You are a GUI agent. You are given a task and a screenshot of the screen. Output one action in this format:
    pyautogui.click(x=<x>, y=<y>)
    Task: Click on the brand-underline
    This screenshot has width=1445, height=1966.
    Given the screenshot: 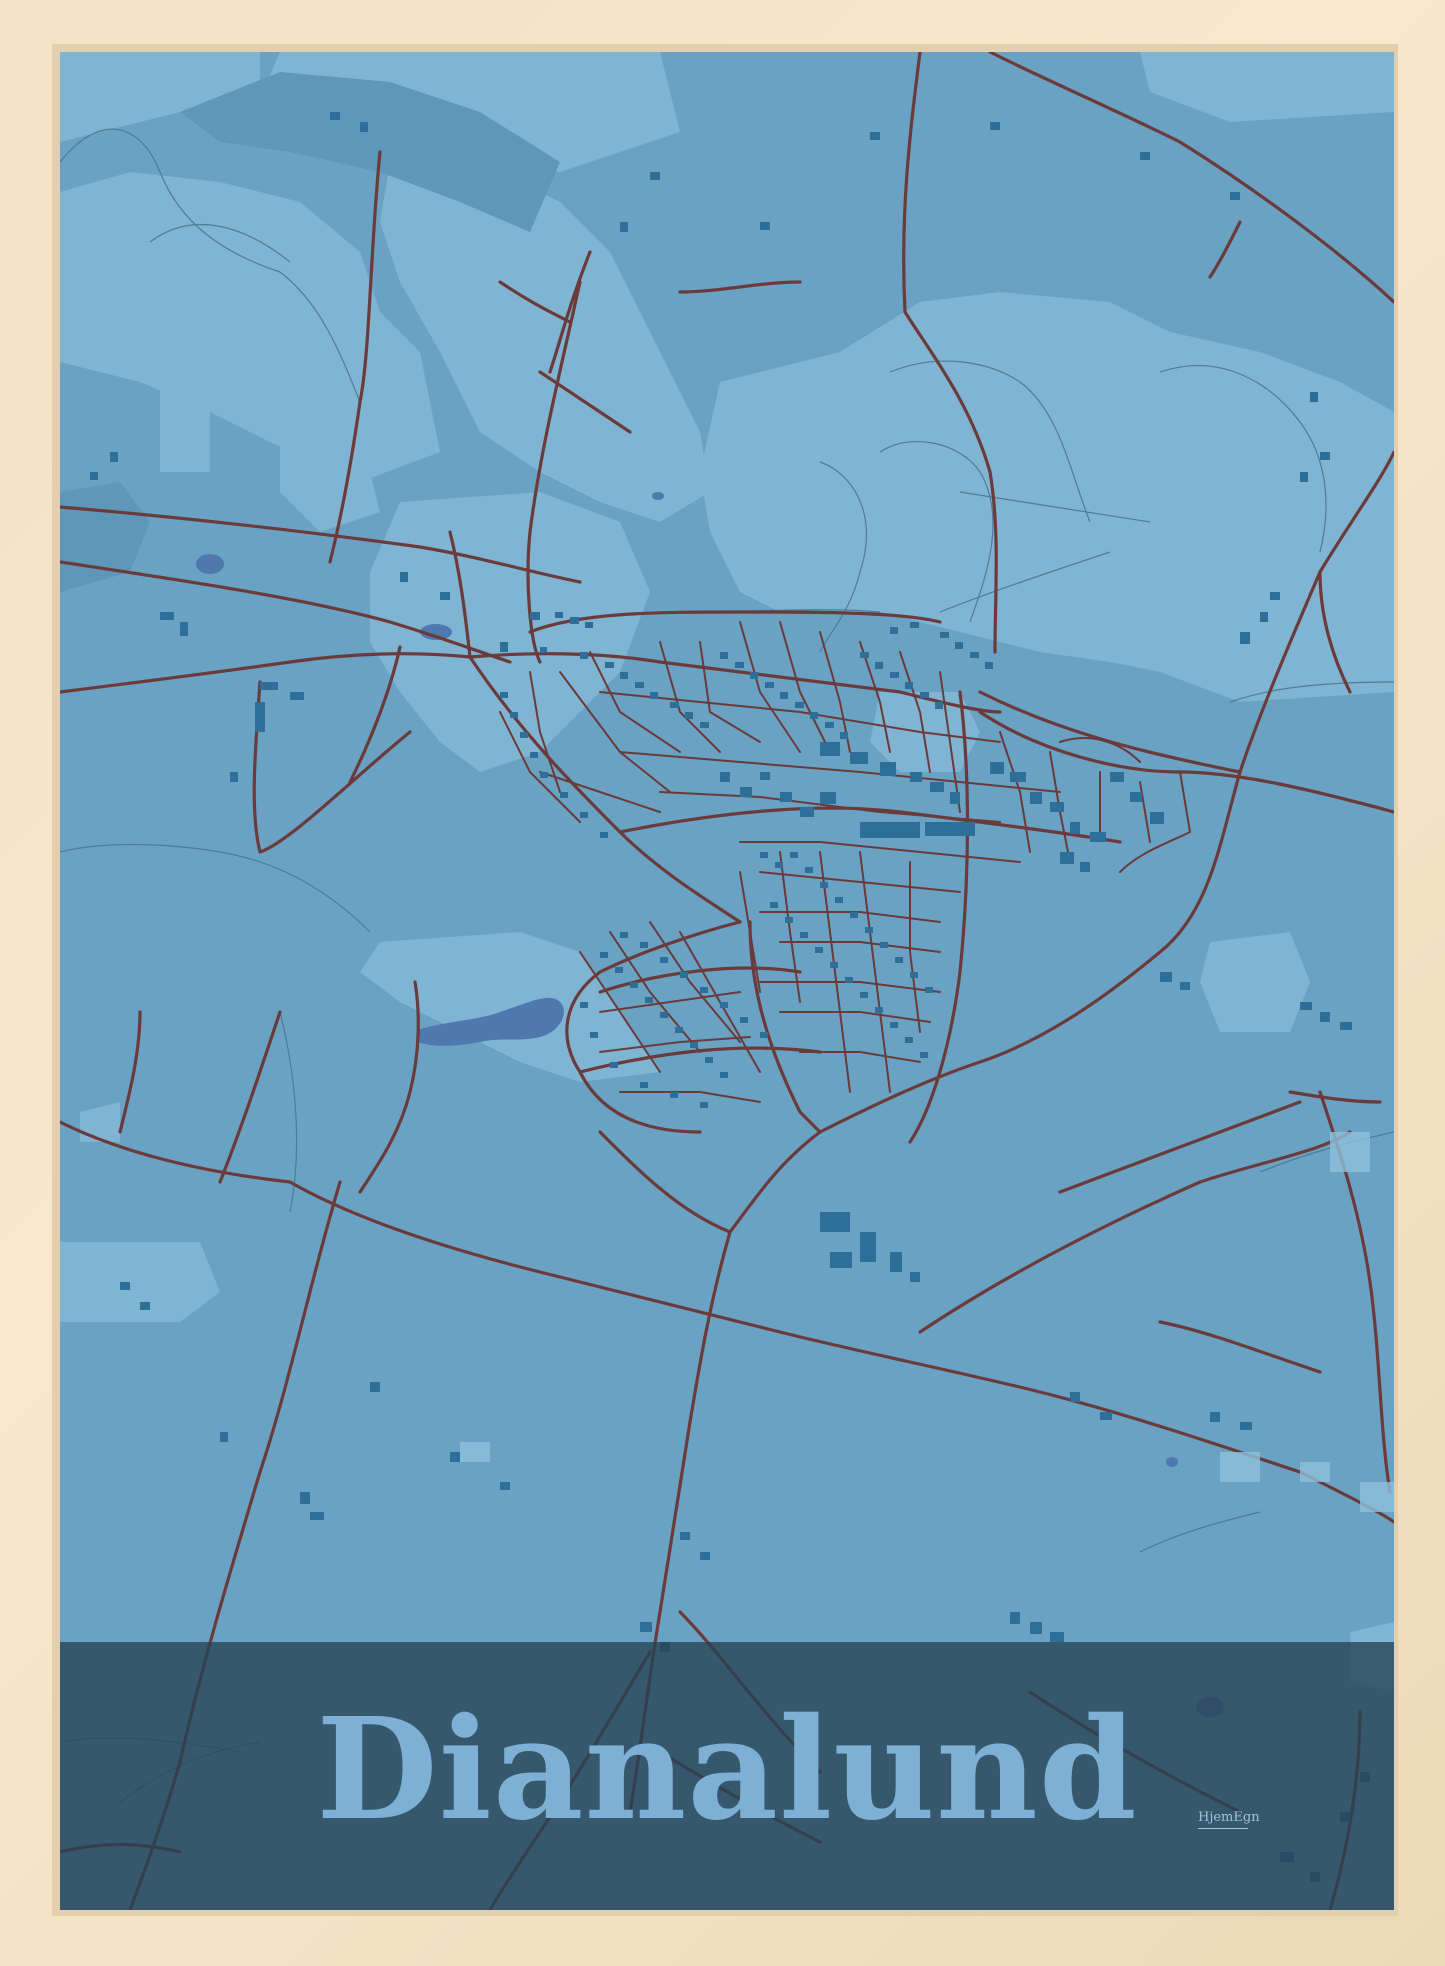 What is the action you would take?
    pyautogui.click(x=1223, y=1828)
    